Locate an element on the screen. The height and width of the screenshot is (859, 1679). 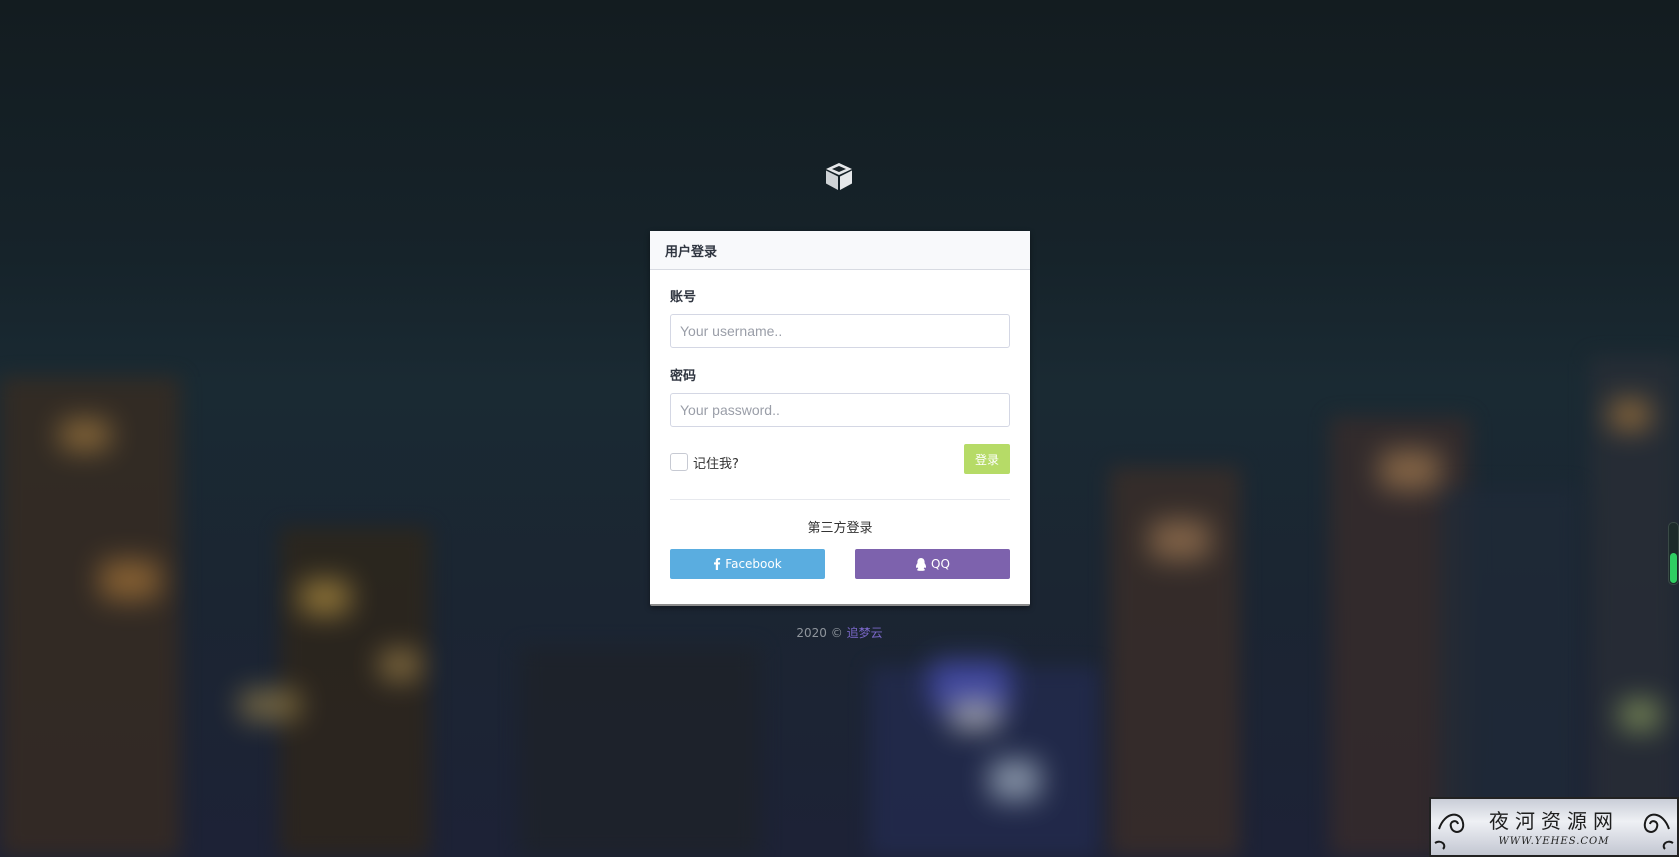
login-form: 账号 密码 记住我? 登录 第三方登录 Facebook Q is located at coordinates (840, 424).